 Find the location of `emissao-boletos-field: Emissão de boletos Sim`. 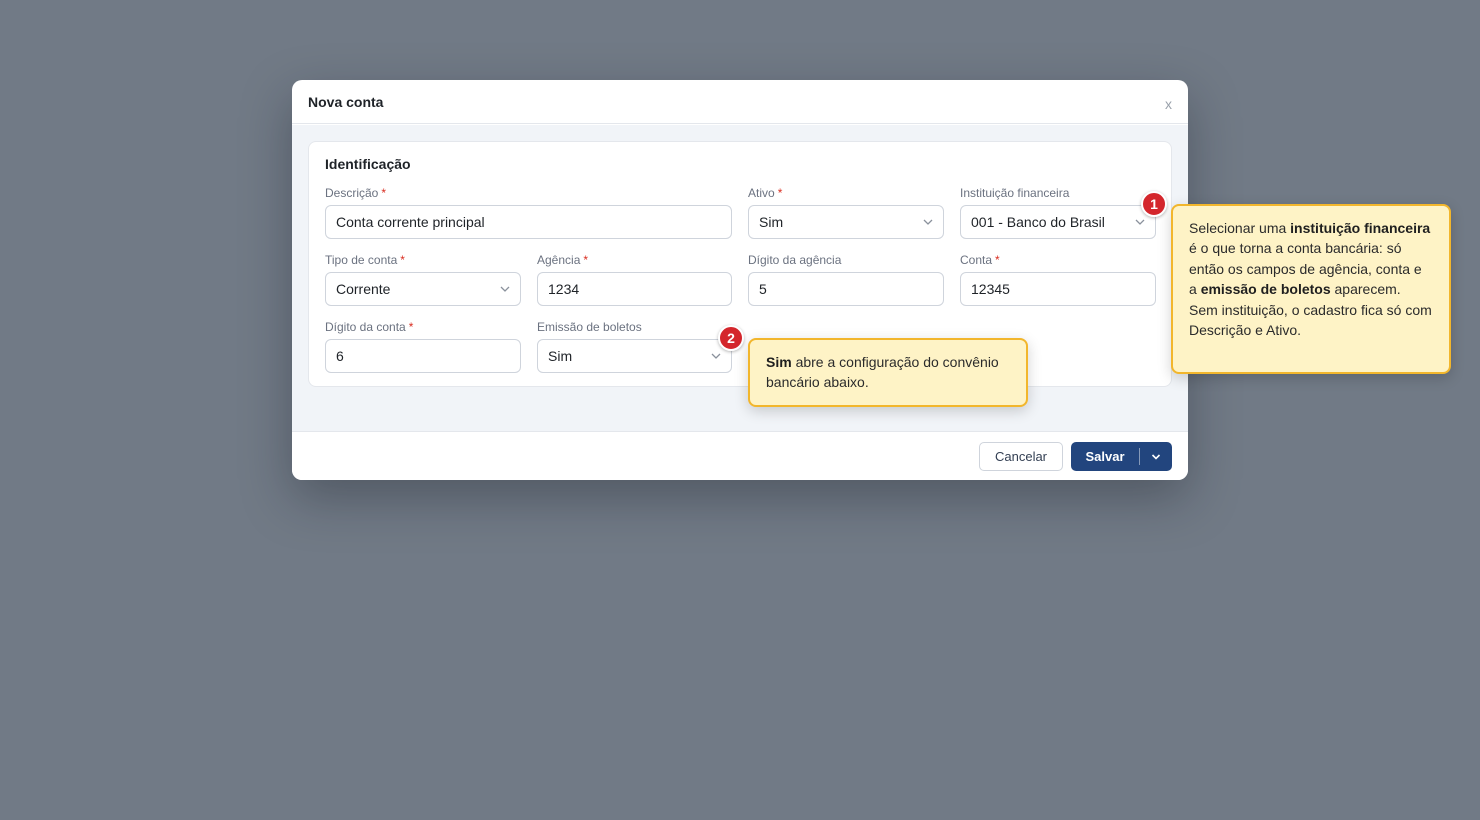

emissao-boletos-field: Emissão de boletos Sim is located at coordinates (634, 346).